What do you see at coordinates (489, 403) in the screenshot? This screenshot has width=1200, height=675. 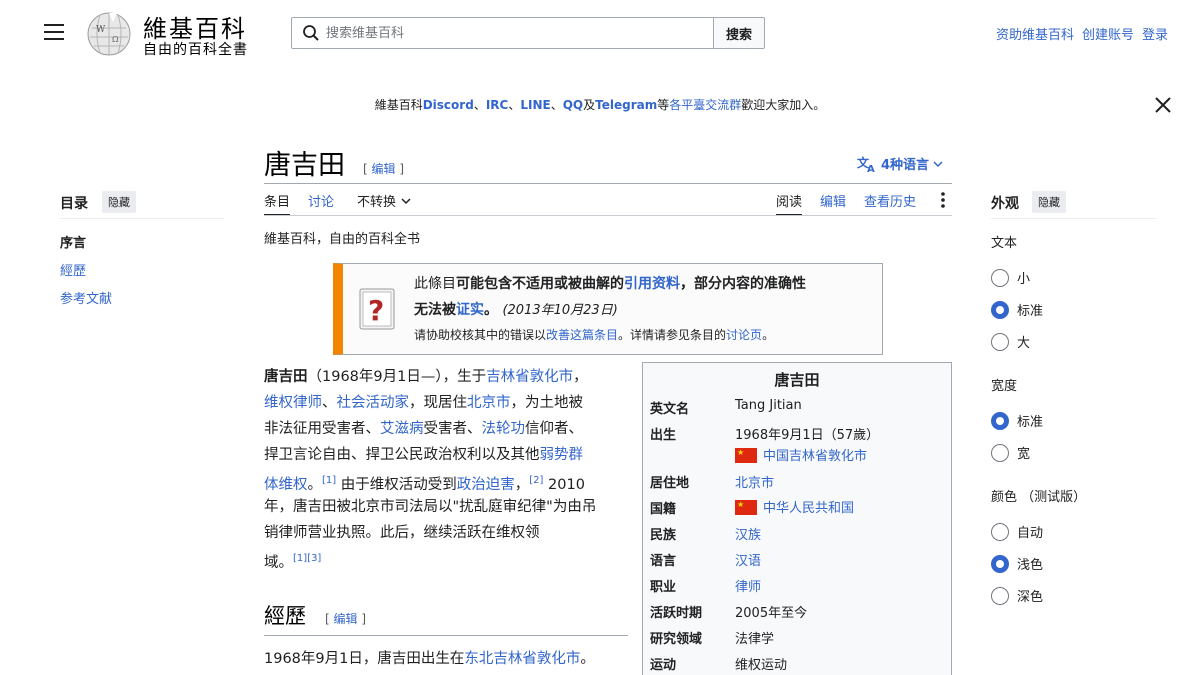 I see `beijing-link: 北京市` at bounding box center [489, 403].